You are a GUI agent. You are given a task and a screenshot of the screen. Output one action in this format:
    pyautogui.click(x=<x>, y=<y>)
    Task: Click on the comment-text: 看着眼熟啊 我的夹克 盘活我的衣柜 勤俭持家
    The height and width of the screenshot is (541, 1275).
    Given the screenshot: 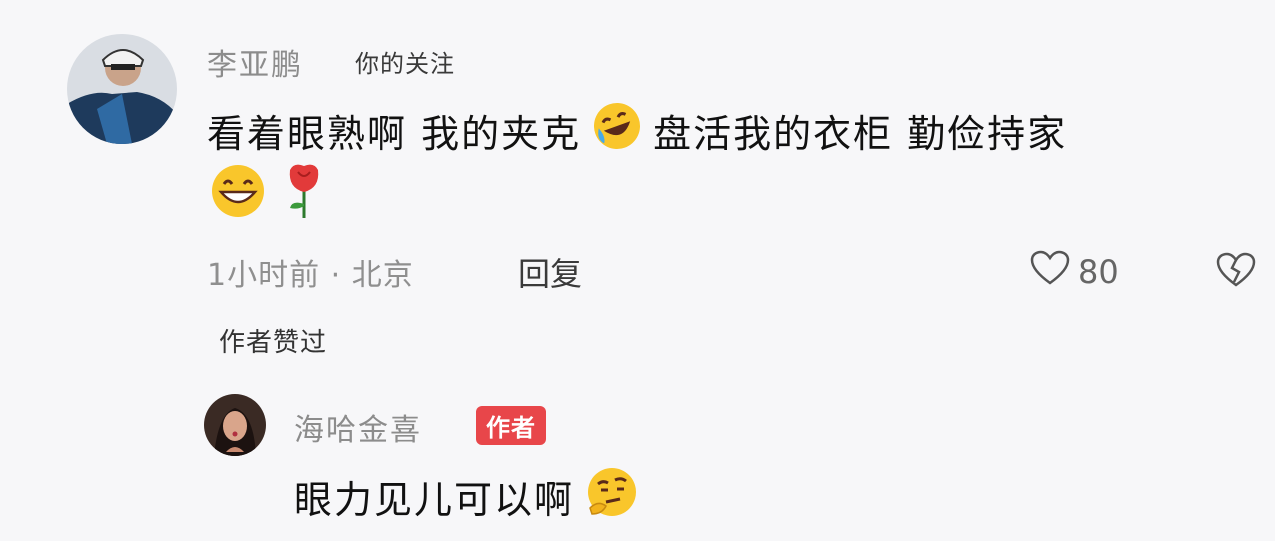 What is the action you would take?
    pyautogui.click(x=637, y=130)
    